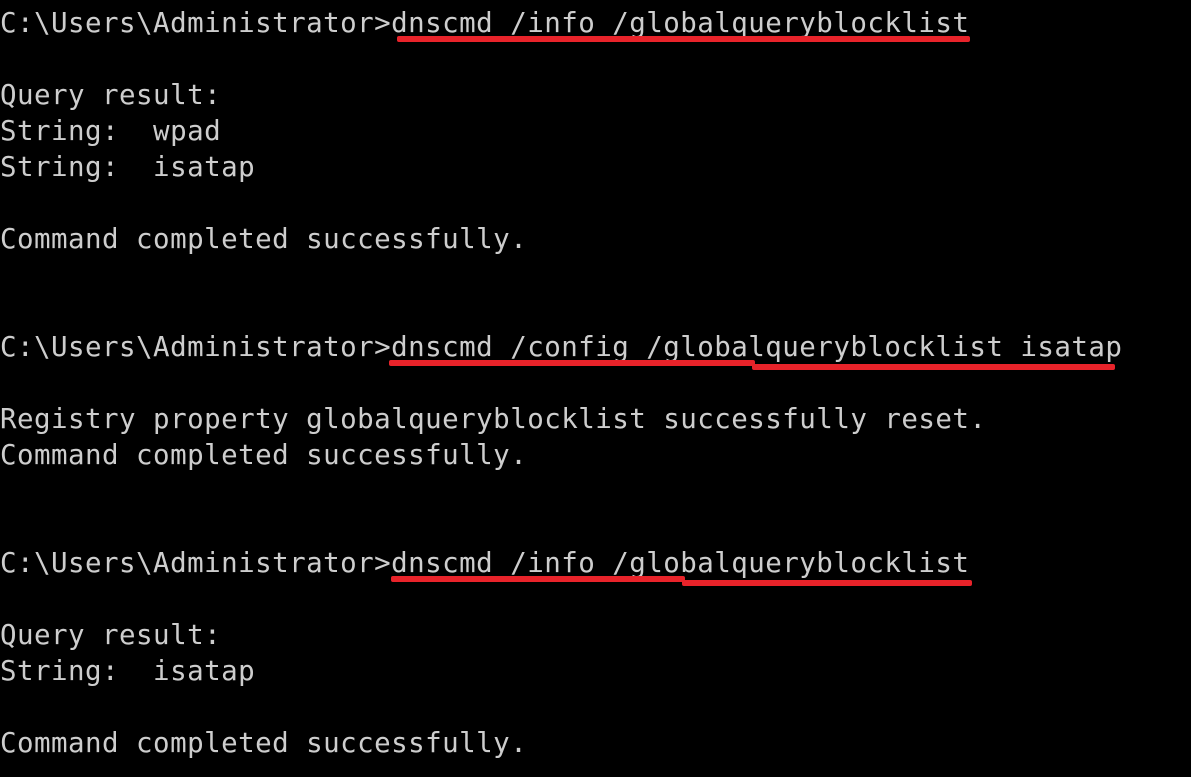 This screenshot has height=777, width=1191. Describe the element at coordinates (111, 131) in the screenshot. I see `console-output-line: String: wpad` at that location.